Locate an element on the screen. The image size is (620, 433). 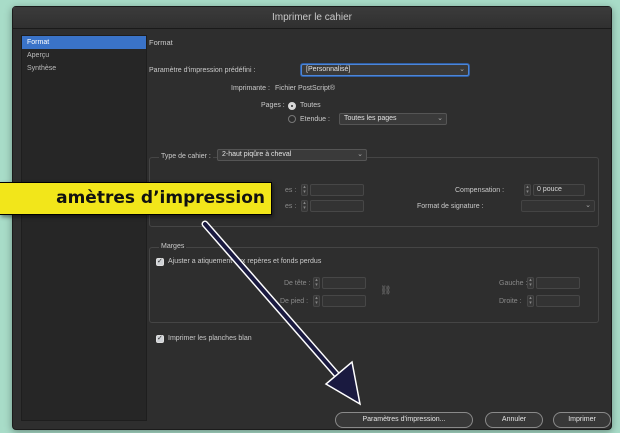
booklet-type-select: 2-haut piqûre à cheval ⌄ is located at coordinates (292, 155).